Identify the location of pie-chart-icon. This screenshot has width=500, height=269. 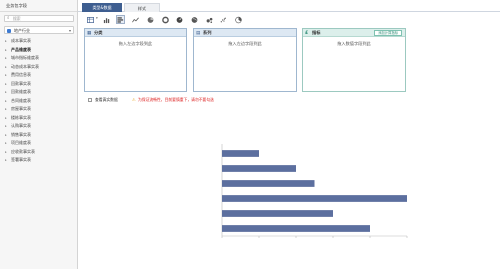
(150, 19).